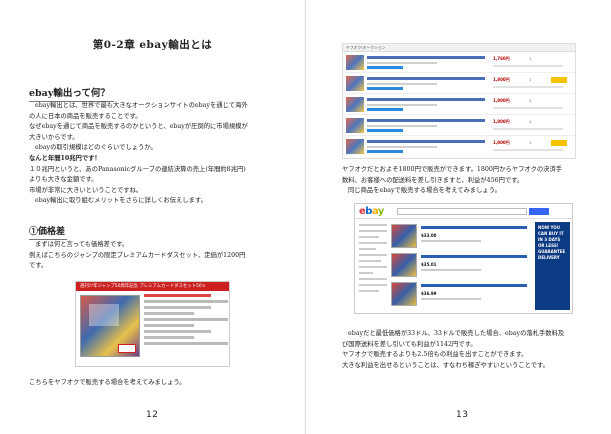 This screenshot has width=611, height=434. What do you see at coordinates (141, 105) in the screenshot?
I see `intro-line: ebay輸出とは、世界で最も大きなオークションサイトのebayを通じて海外` at bounding box center [141, 105].